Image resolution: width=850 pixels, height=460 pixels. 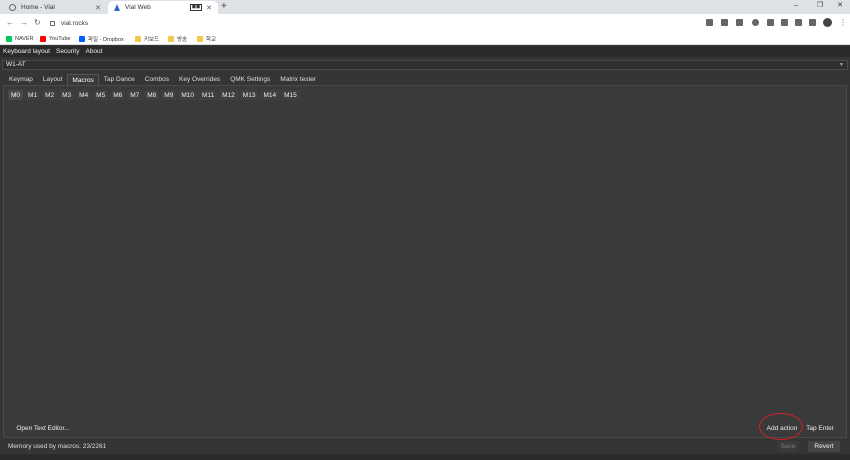 I want to click on vial-logo-icon, so click(x=117, y=7).